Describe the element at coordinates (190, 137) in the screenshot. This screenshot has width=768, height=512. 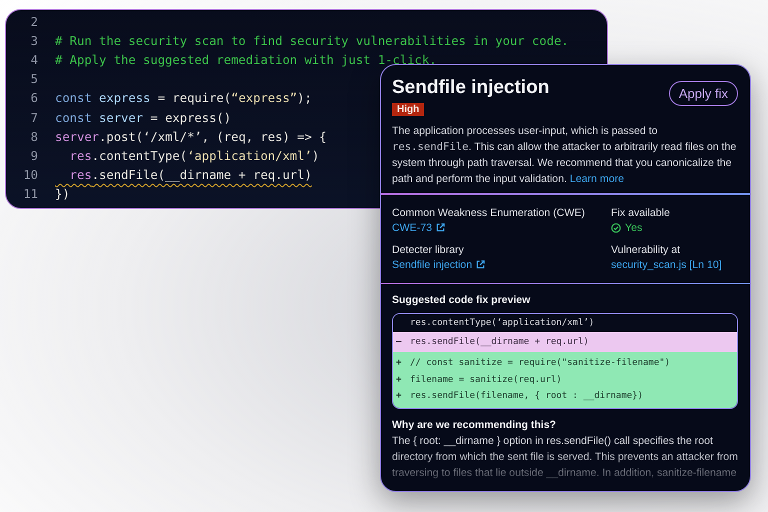
I see `code-line: server.post(‘/xml/*’, (req, res) => {` at that location.